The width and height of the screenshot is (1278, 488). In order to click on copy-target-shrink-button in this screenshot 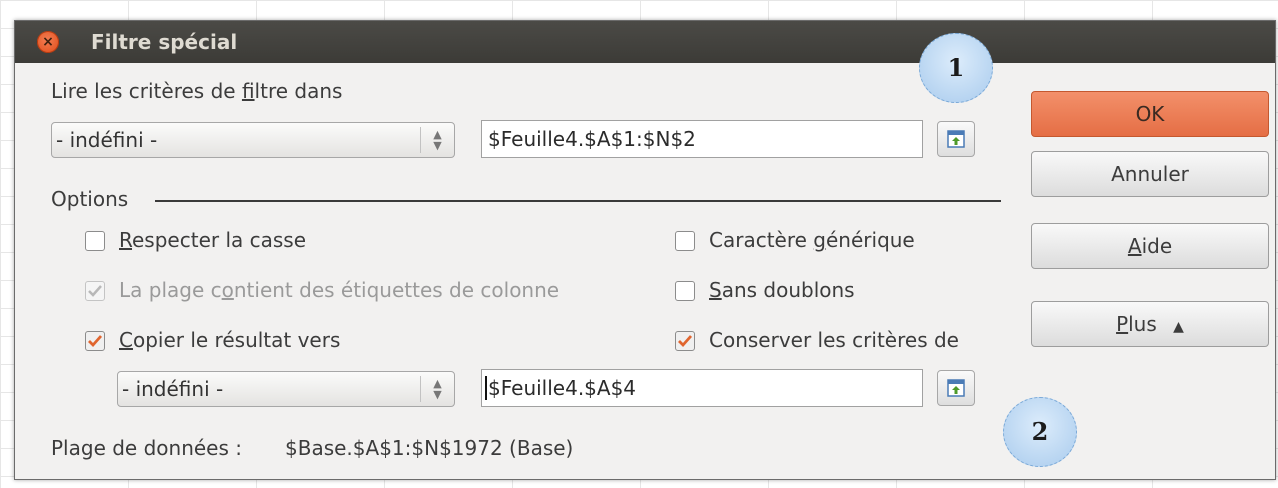, I will do `click(956, 388)`.